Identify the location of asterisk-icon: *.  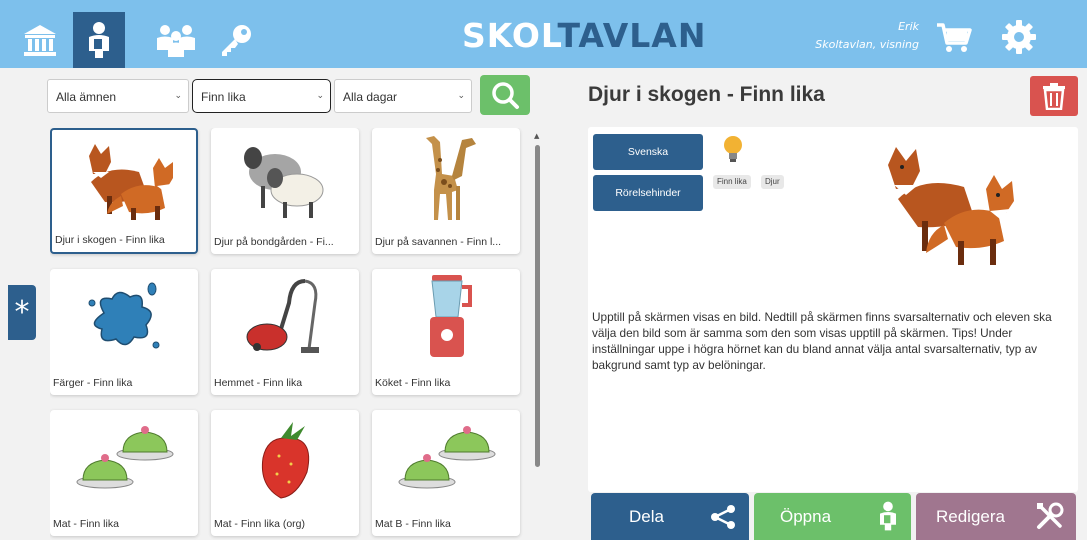
(22, 312).